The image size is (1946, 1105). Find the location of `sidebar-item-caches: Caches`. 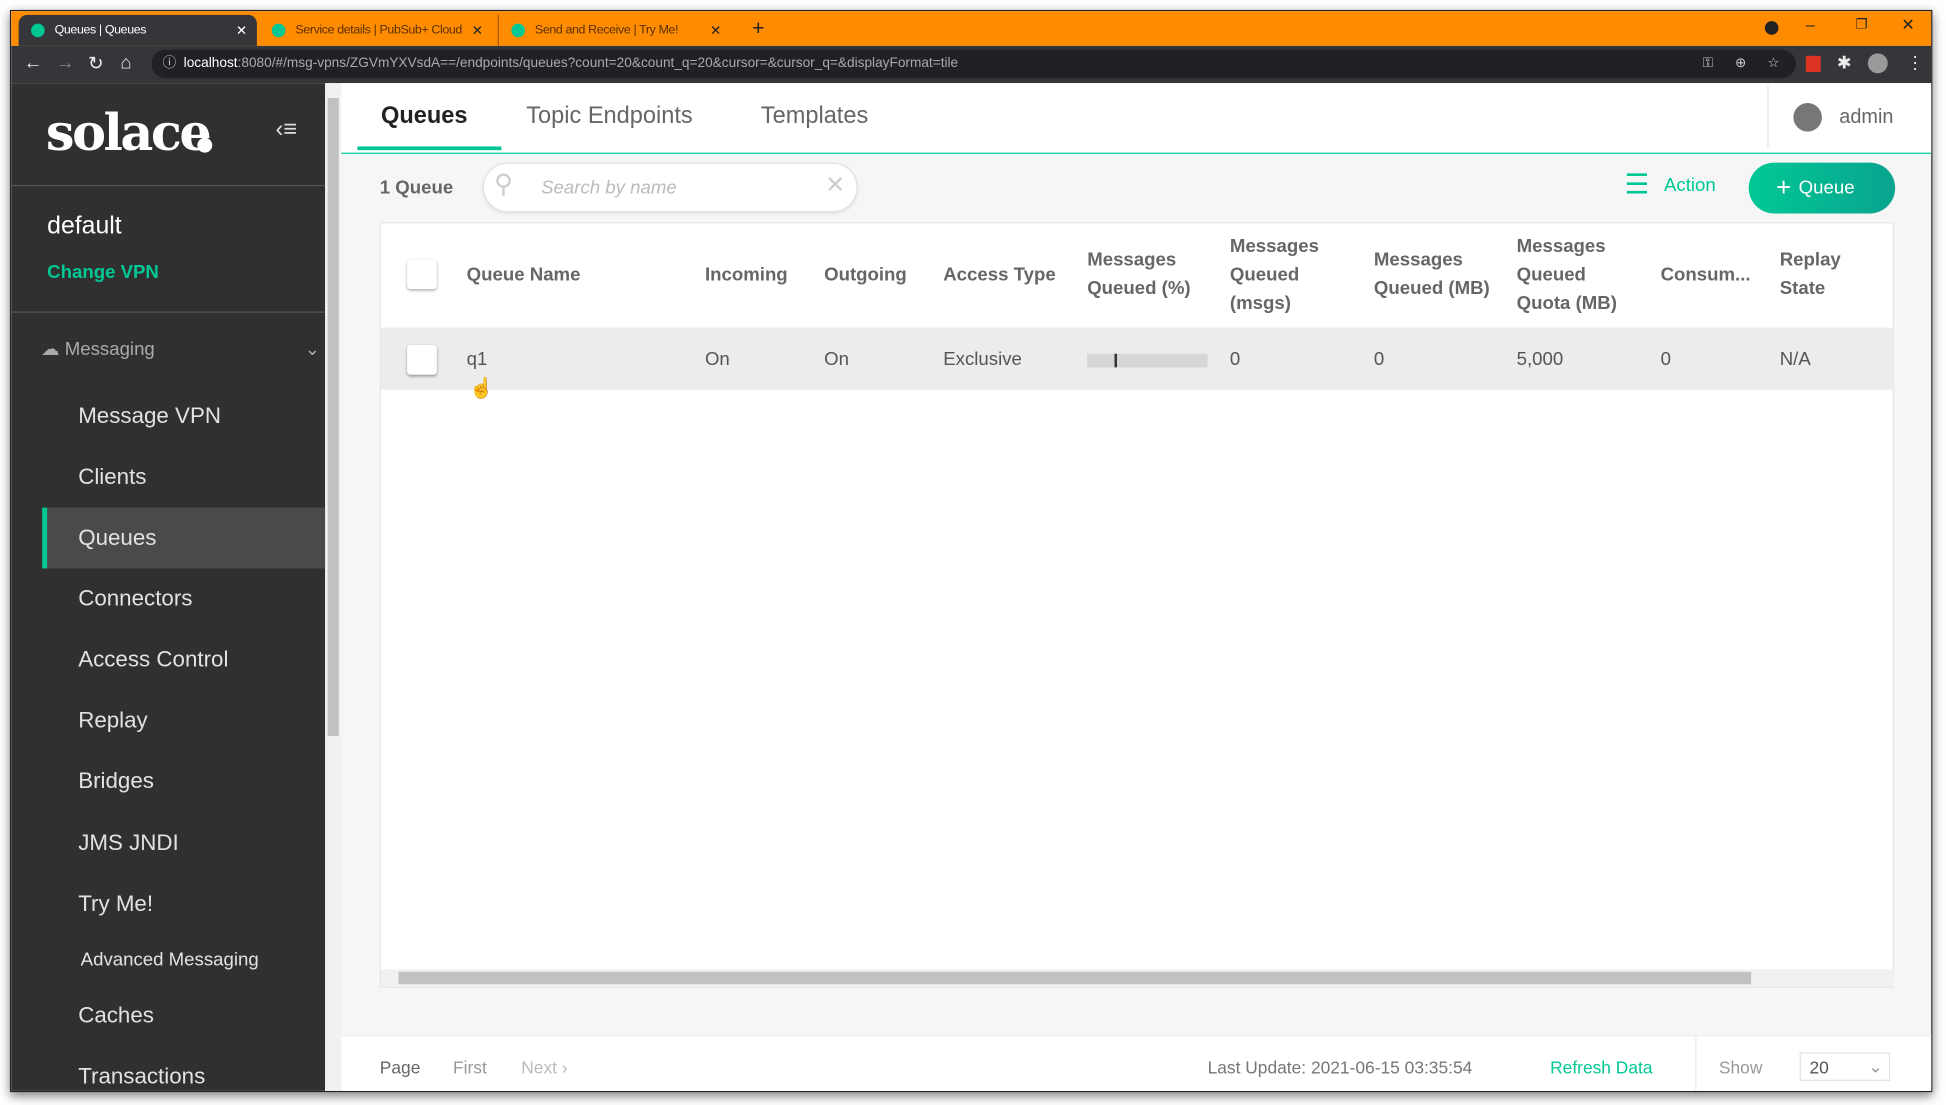

sidebar-item-caches: Caches is located at coordinates (183, 1015).